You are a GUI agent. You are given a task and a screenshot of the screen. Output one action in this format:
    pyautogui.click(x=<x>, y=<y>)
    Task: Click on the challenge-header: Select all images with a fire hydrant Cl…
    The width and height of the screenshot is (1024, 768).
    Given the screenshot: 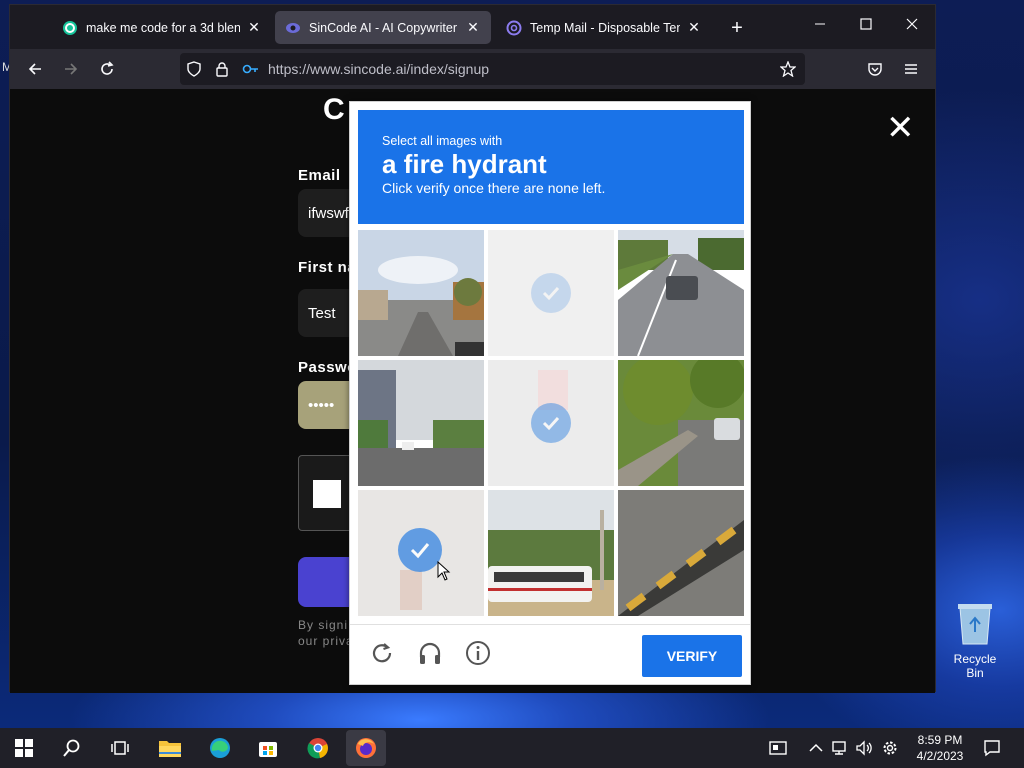 What is the action you would take?
    pyautogui.click(x=551, y=167)
    